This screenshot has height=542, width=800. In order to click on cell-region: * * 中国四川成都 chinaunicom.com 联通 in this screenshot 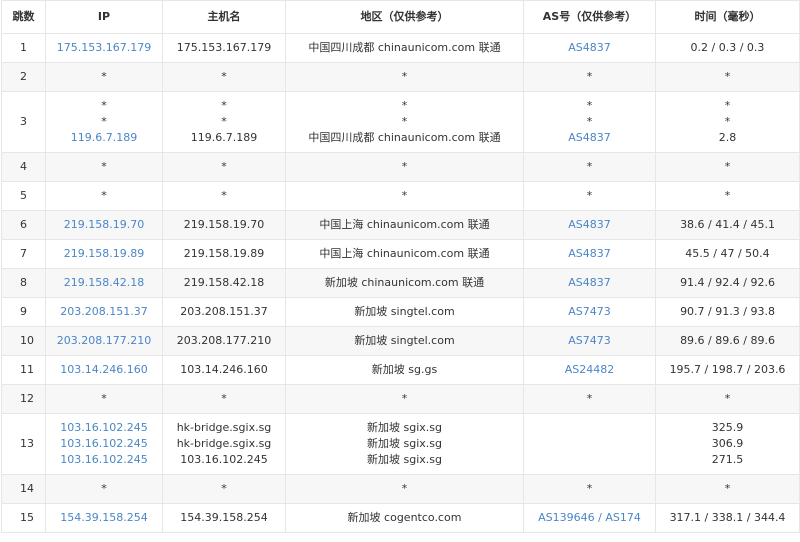, I will do `click(404, 122)`.